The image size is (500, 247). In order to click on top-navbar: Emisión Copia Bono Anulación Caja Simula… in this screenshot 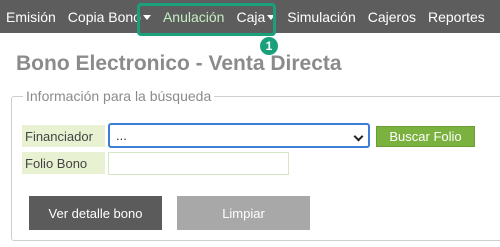, I will do `click(250, 16)`.